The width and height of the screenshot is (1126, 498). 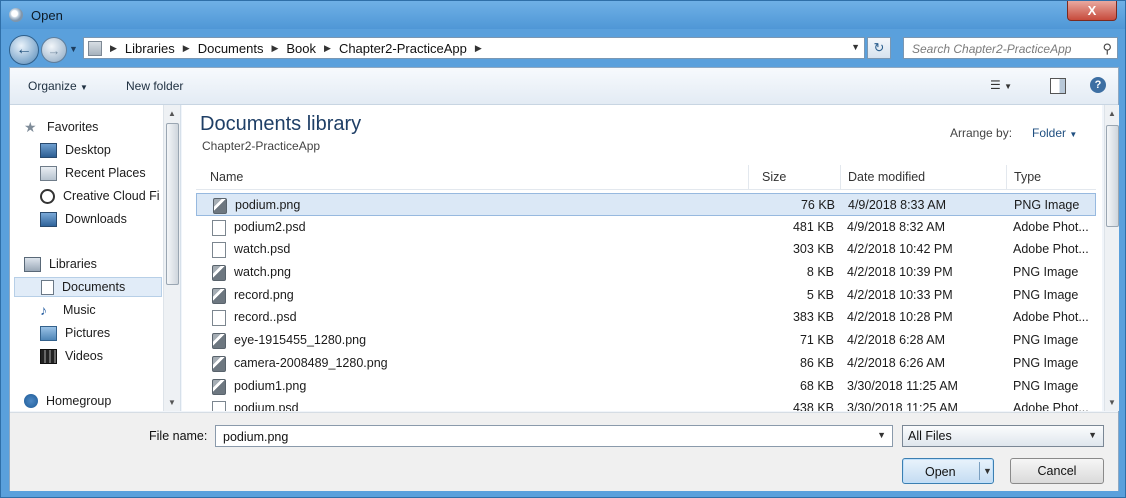 What do you see at coordinates (268, 205) in the screenshot?
I see `file-name: podium.png` at bounding box center [268, 205].